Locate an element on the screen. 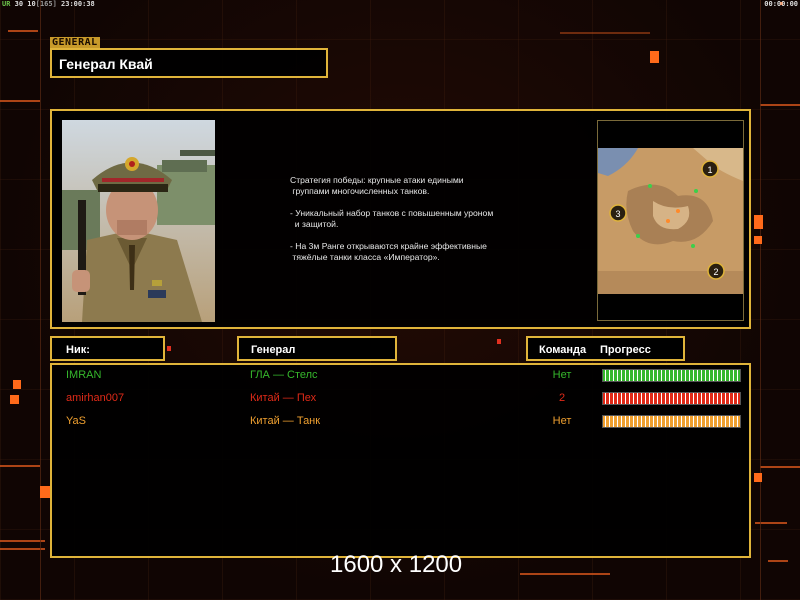 This screenshot has height=600, width=800. map-marker-3: 3 is located at coordinates (617, 214).